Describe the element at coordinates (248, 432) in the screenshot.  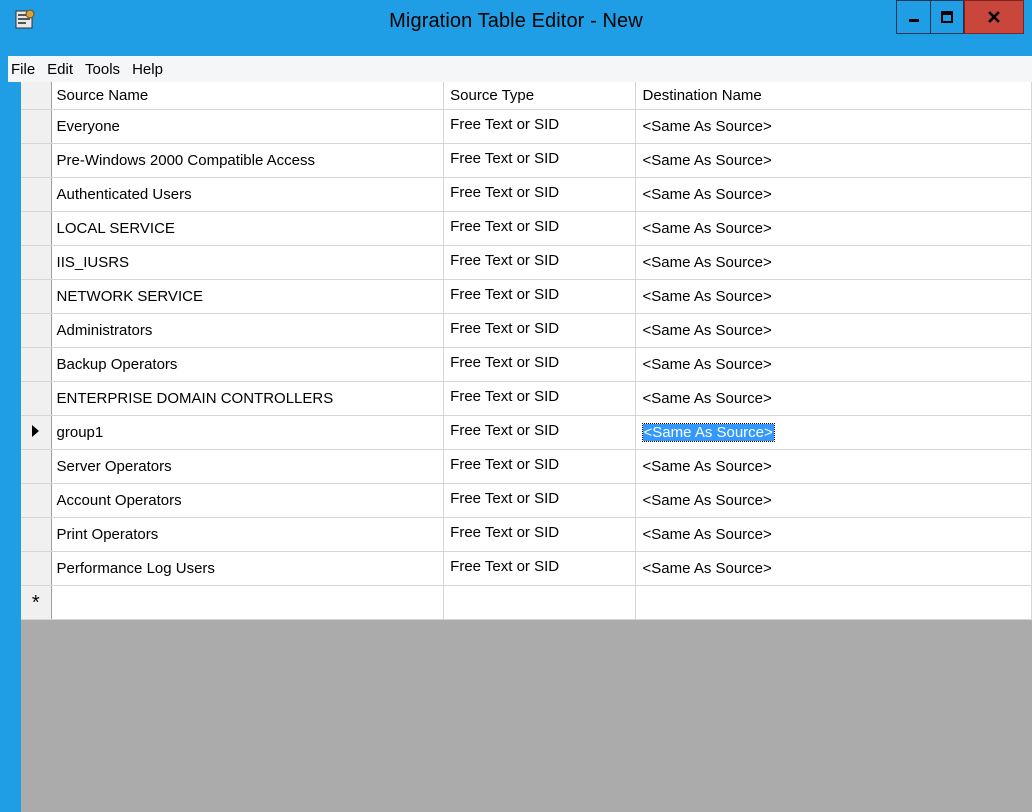
I see `cell-source-name: group1` at that location.